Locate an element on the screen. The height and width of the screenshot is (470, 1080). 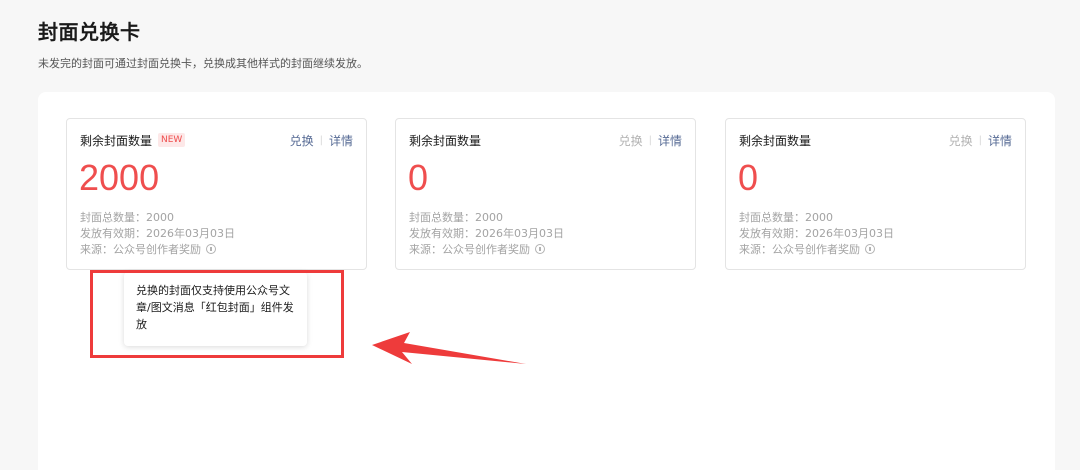
page-title: 封面兑换卡 is located at coordinates (89, 32).